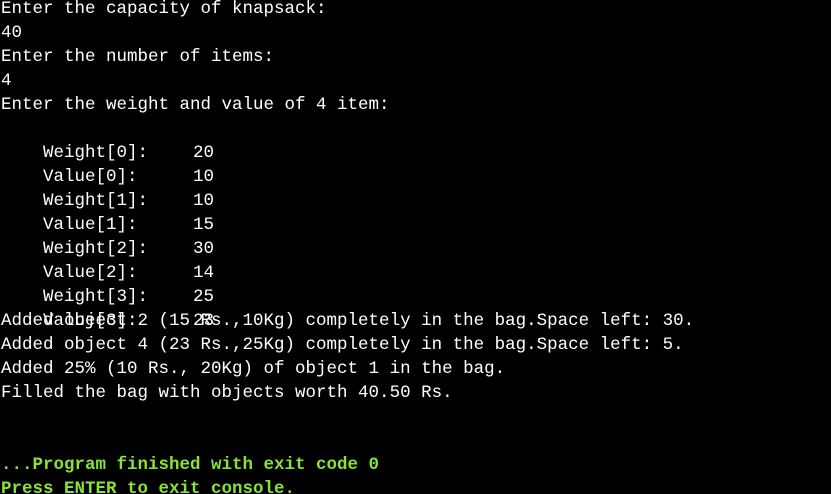 This screenshot has height=494, width=831. Describe the element at coordinates (107, 284) in the screenshot. I see `entry-line: Weight[3]: 25` at that location.